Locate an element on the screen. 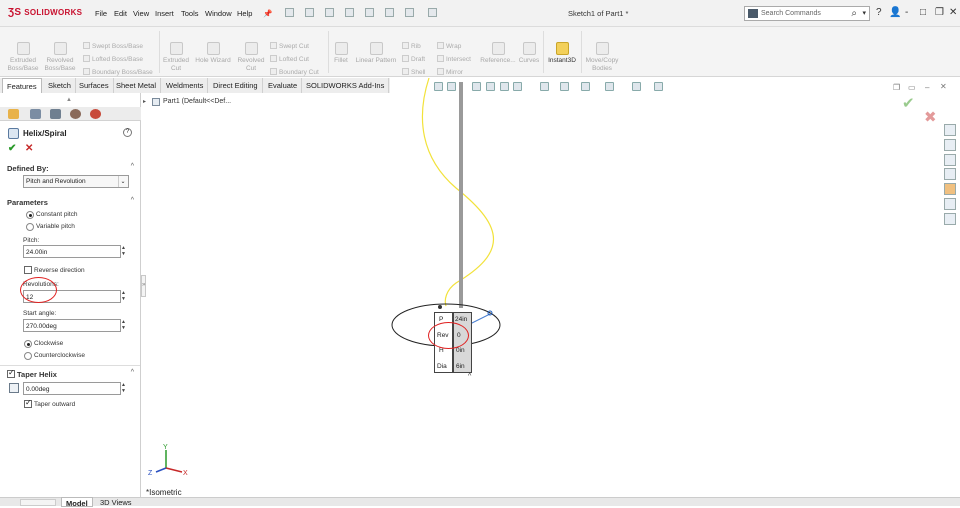 Image resolution: width=960 pixels, height=508 pixels. taper-angle-input: 0.00deg is located at coordinates (72, 388).